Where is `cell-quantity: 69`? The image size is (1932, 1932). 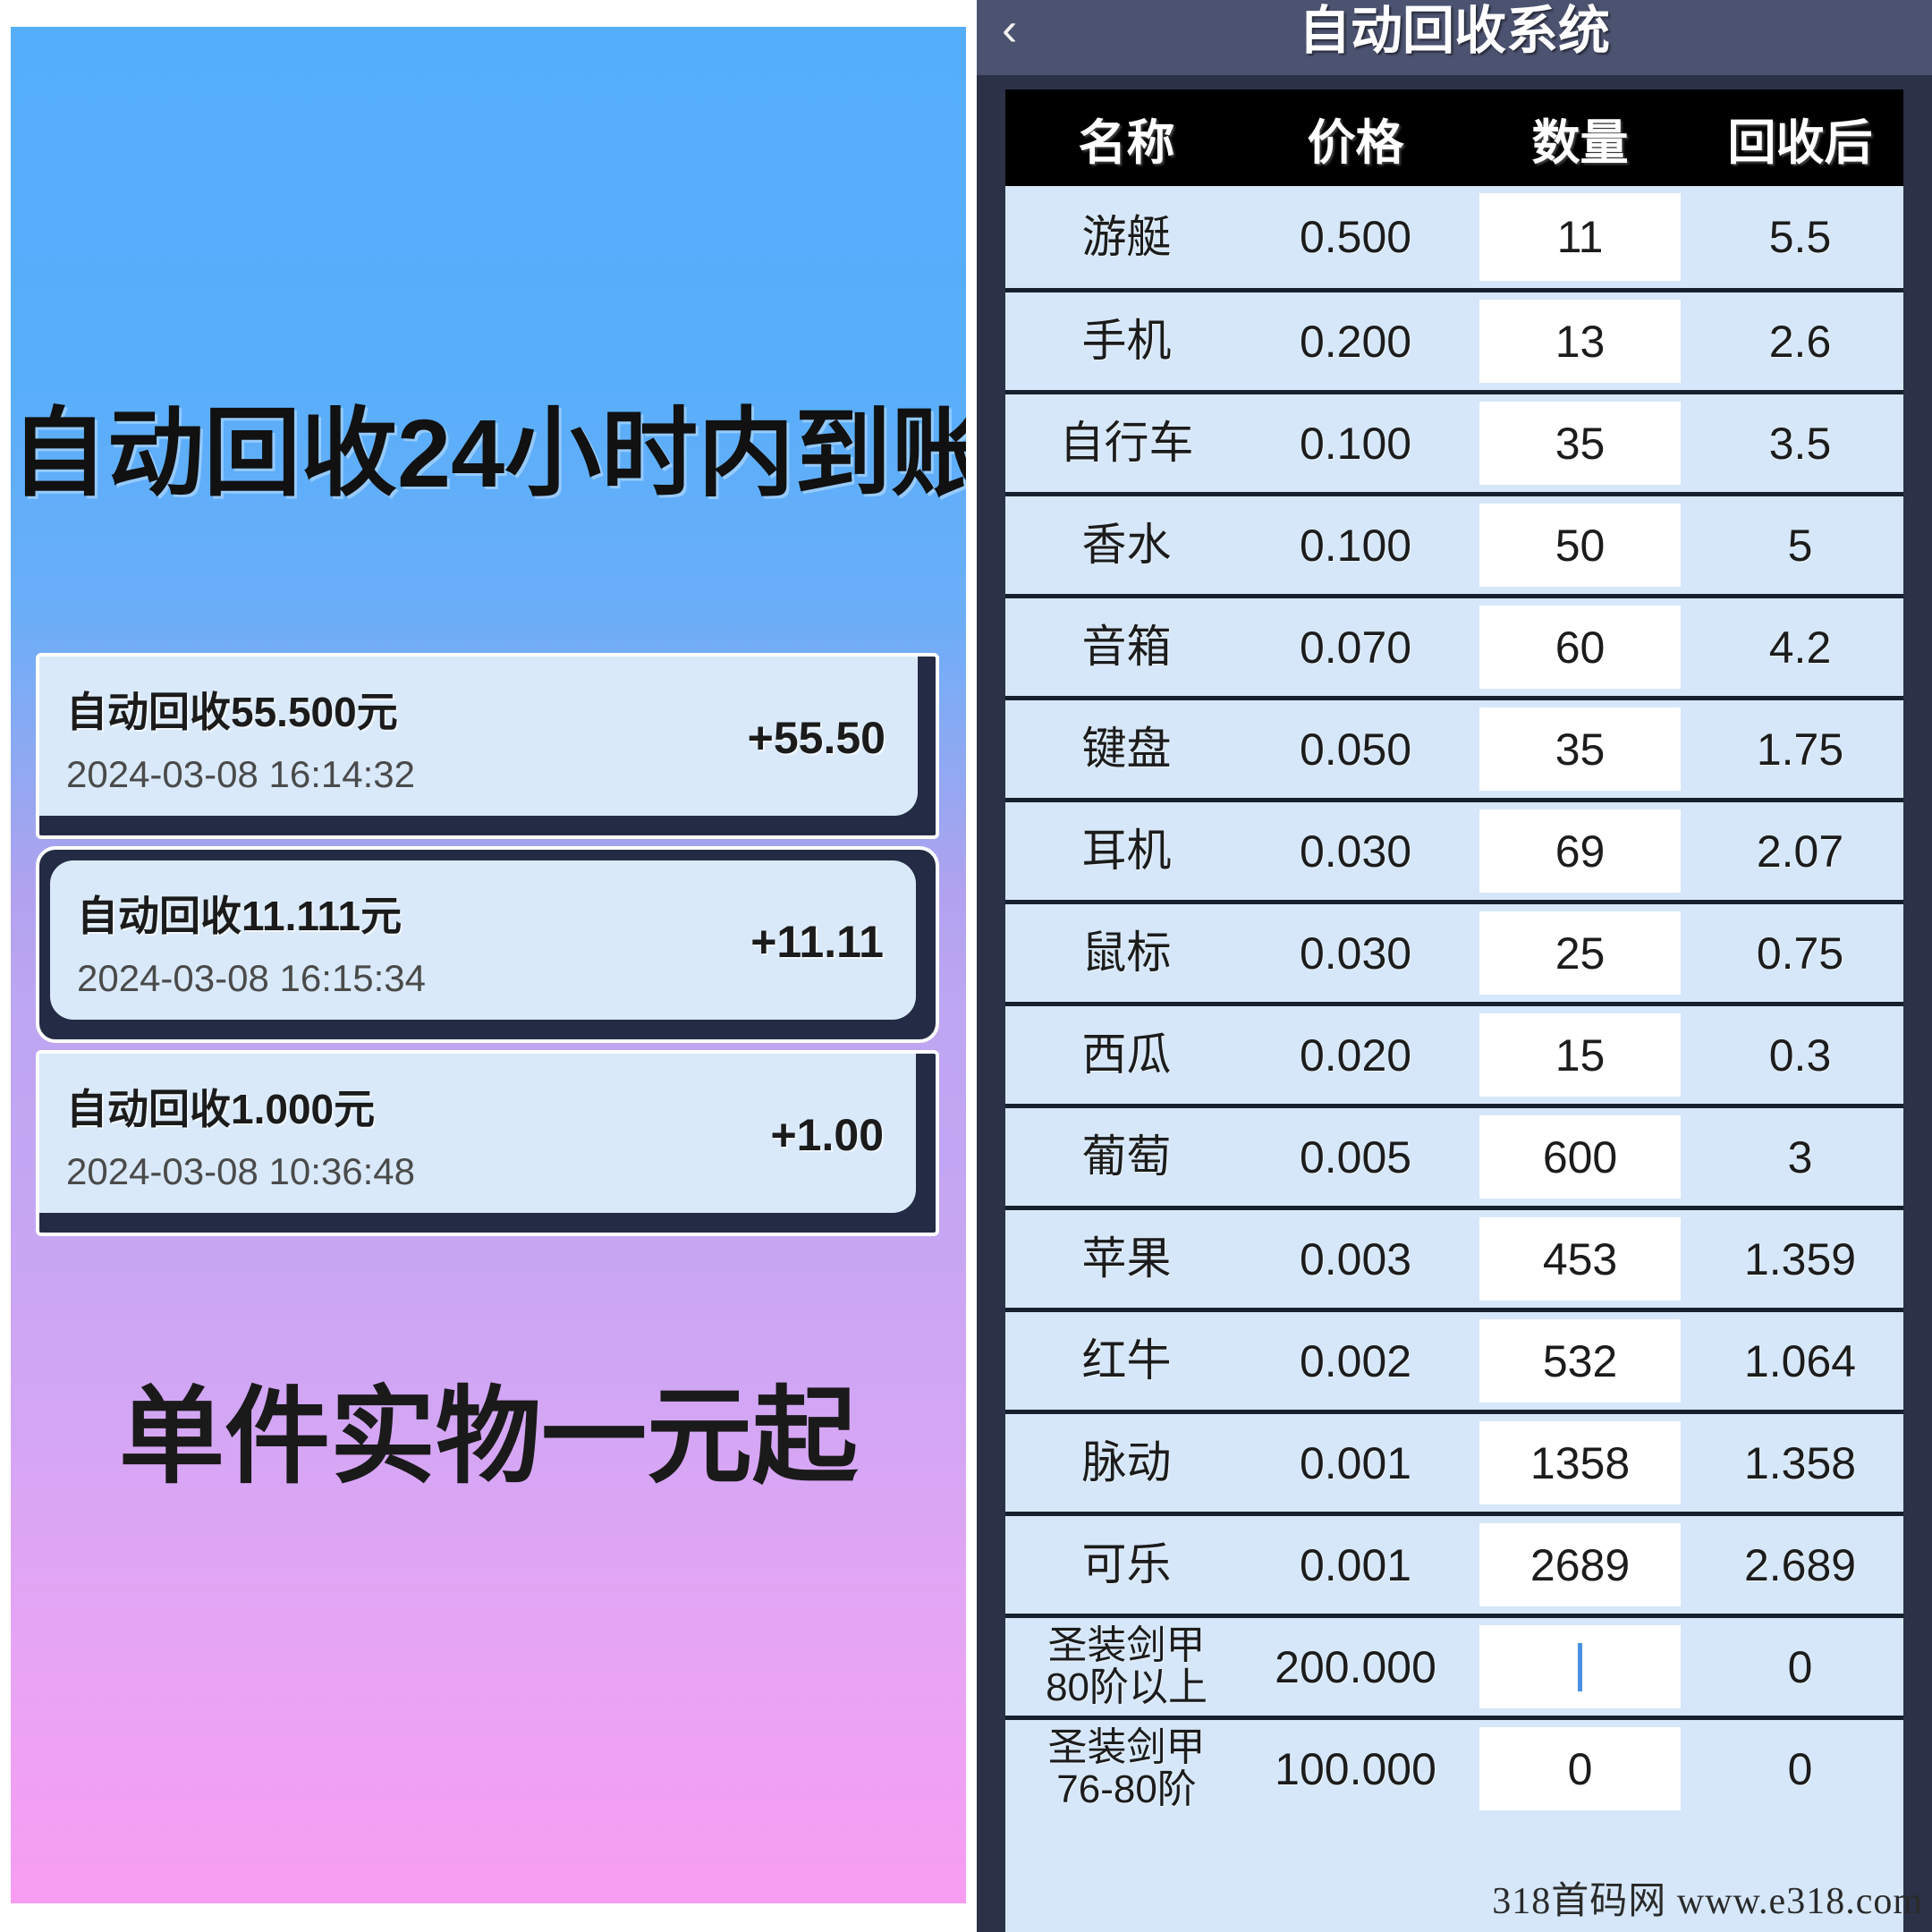 cell-quantity: 69 is located at coordinates (1580, 851).